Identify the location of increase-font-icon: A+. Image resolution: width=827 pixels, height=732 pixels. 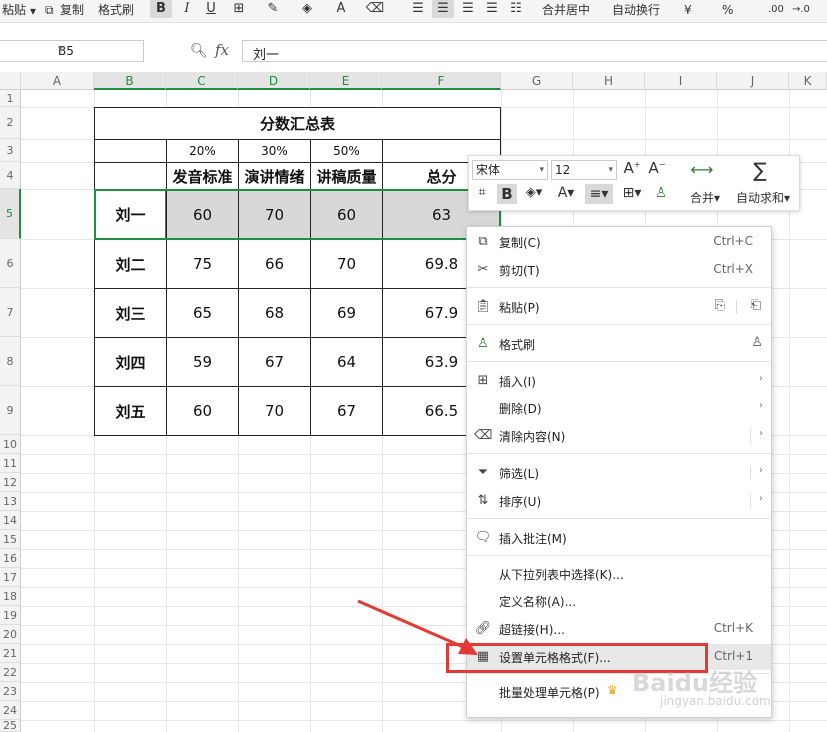
(632, 168).